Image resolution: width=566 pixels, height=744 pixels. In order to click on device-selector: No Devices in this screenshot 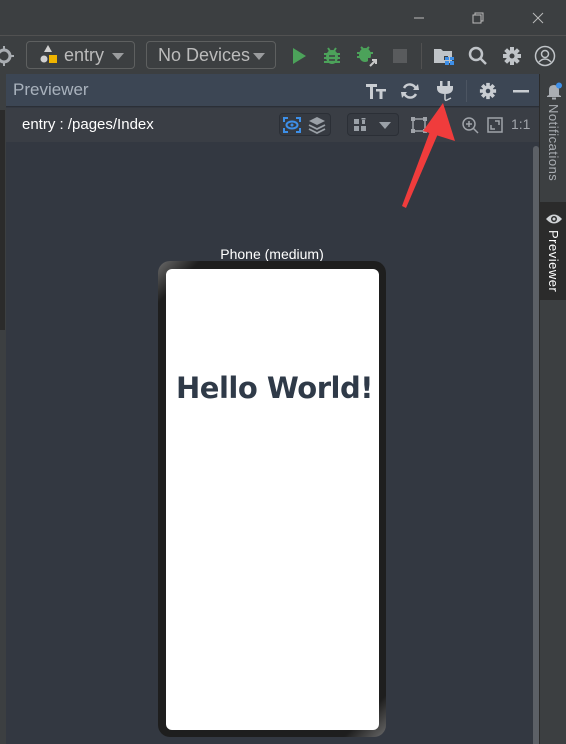, I will do `click(211, 55)`.